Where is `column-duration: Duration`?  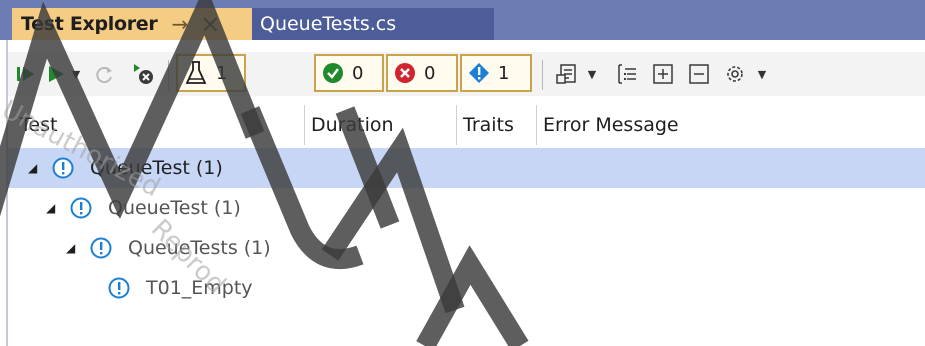
column-duration: Duration is located at coordinates (380, 125).